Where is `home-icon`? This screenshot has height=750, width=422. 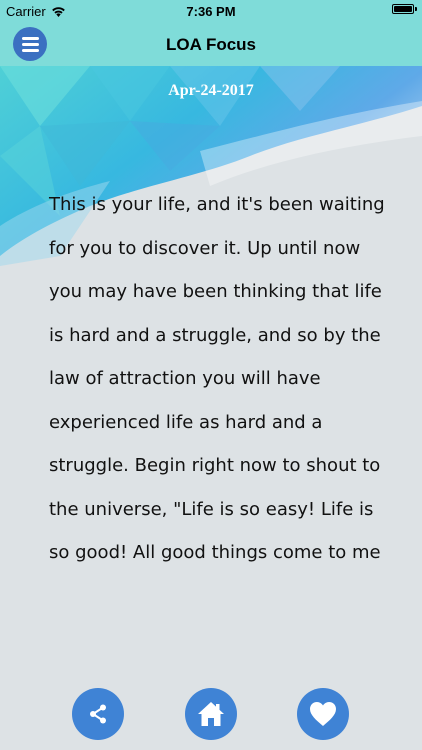 home-icon is located at coordinates (211, 714).